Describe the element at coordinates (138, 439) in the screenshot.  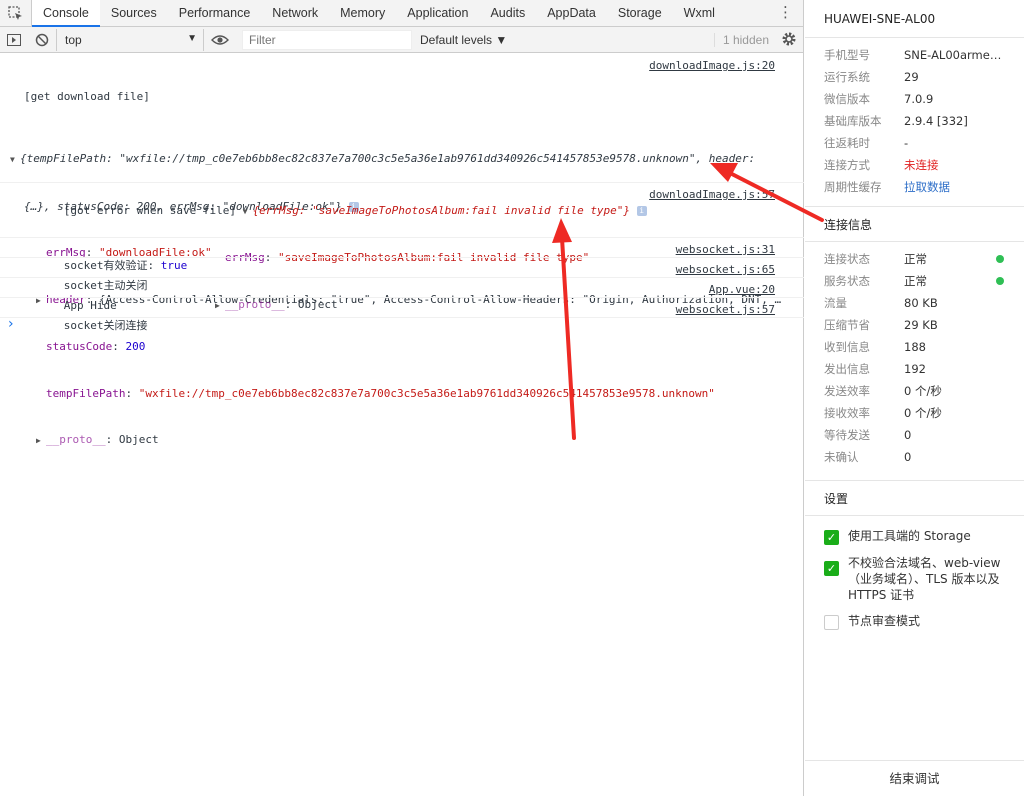
I see `prop-value: Object` at that location.